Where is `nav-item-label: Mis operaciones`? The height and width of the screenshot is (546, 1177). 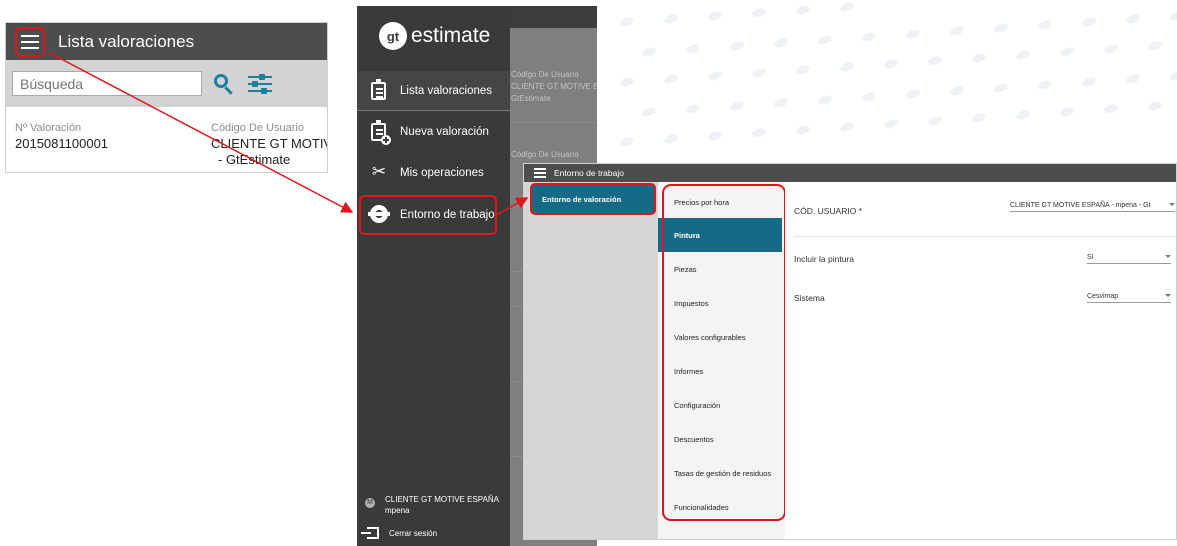 nav-item-label: Mis operaciones is located at coordinates (442, 173).